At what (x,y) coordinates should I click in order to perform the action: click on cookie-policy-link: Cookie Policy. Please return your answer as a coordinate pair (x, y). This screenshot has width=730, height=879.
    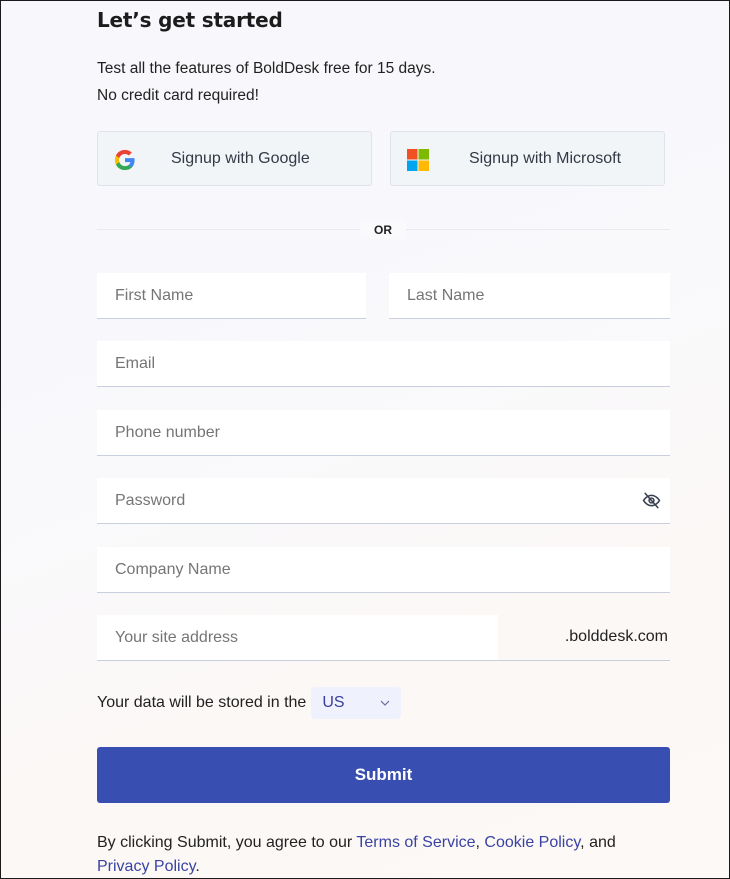
    Looking at the image, I should click on (532, 842).